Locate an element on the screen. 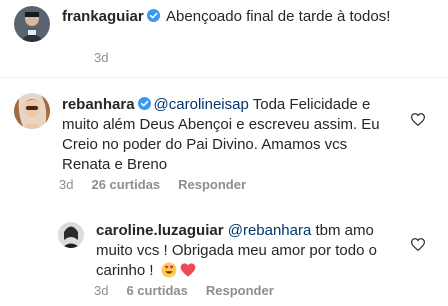  caption-username: frankaguiar is located at coordinates (103, 16).